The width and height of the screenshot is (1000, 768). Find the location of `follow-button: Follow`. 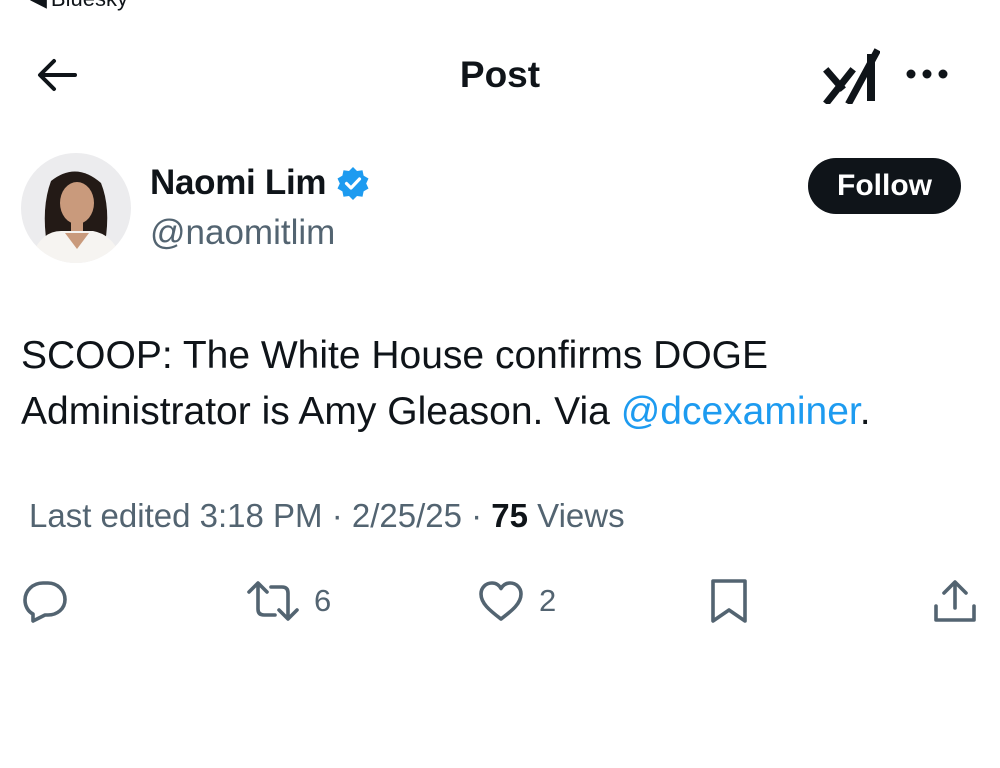

follow-button: Follow is located at coordinates (884, 186).